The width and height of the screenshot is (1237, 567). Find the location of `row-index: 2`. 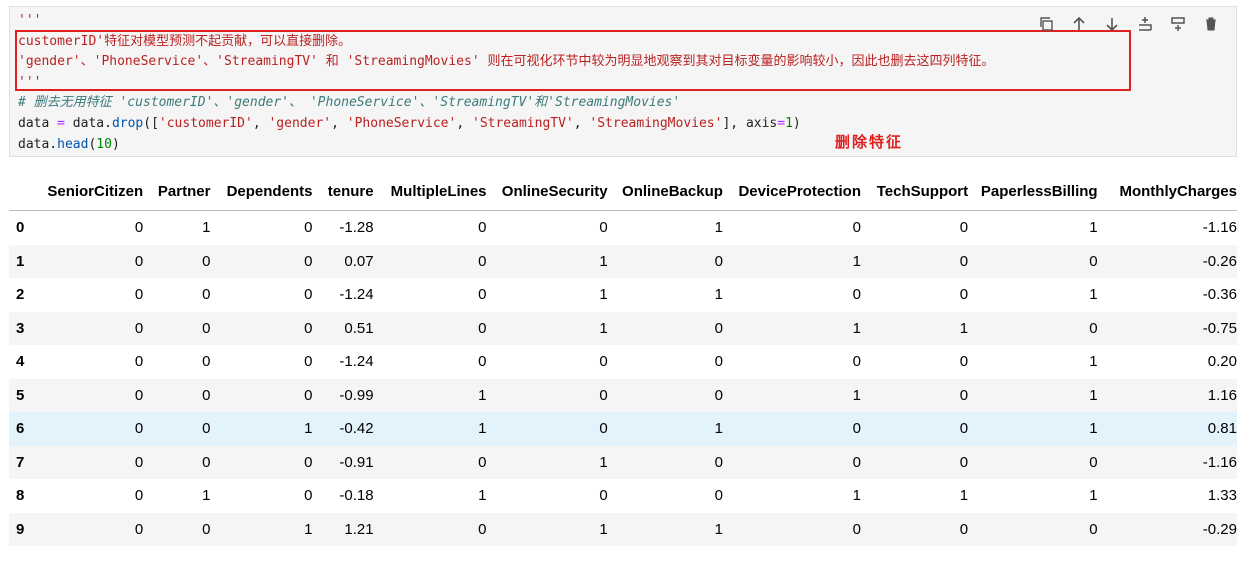

row-index: 2 is located at coordinates (20, 295).